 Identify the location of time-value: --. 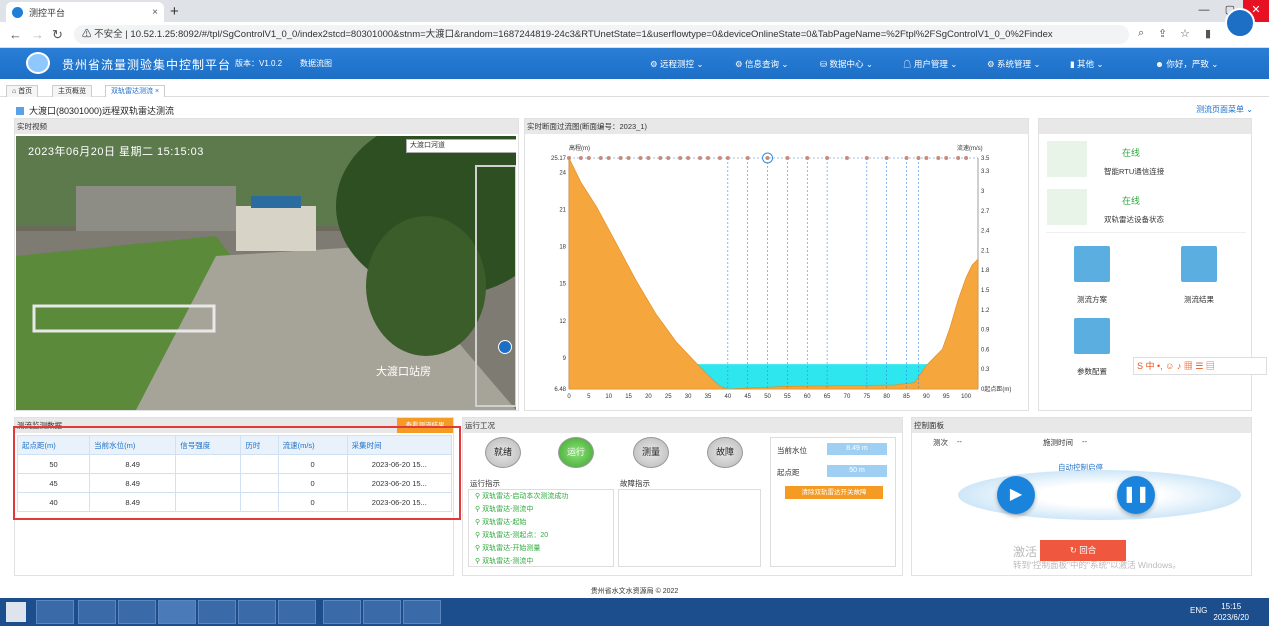
(1084, 441).